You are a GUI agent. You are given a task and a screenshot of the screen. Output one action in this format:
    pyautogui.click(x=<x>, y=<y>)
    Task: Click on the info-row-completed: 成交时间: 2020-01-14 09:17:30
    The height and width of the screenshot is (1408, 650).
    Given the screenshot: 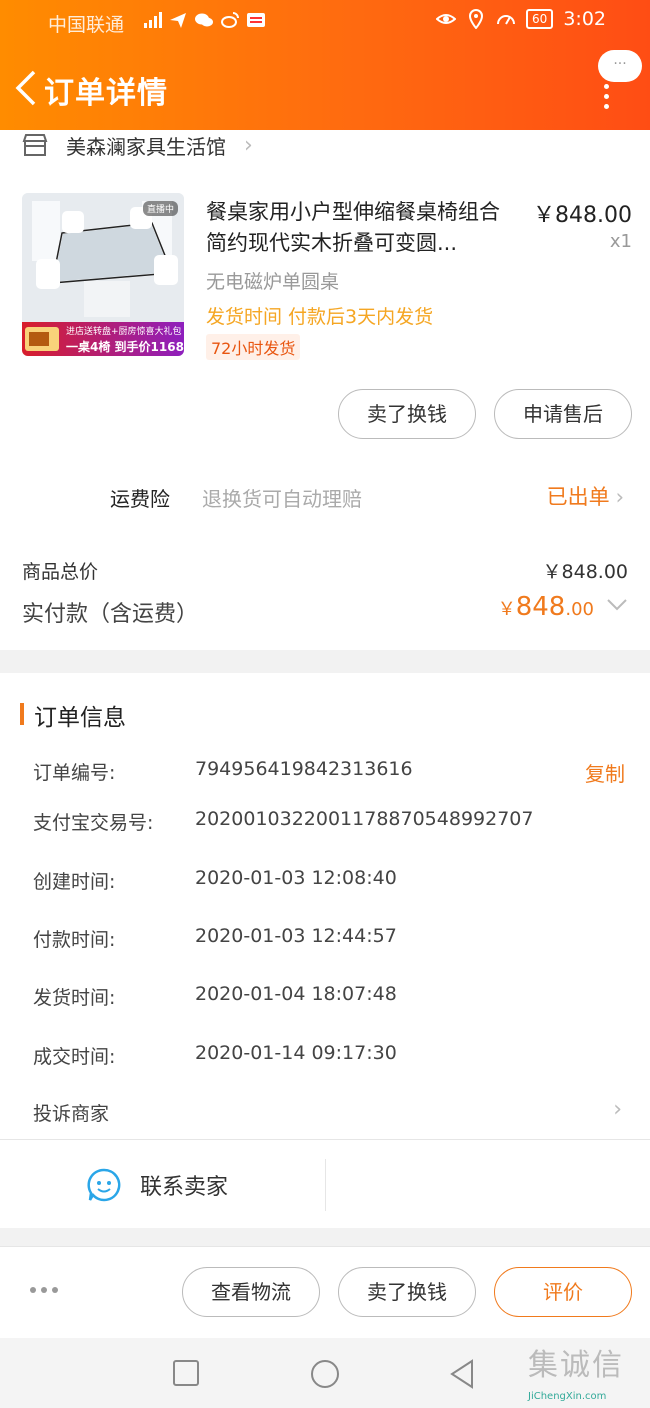 What is the action you would take?
    pyautogui.click(x=333, y=1057)
    